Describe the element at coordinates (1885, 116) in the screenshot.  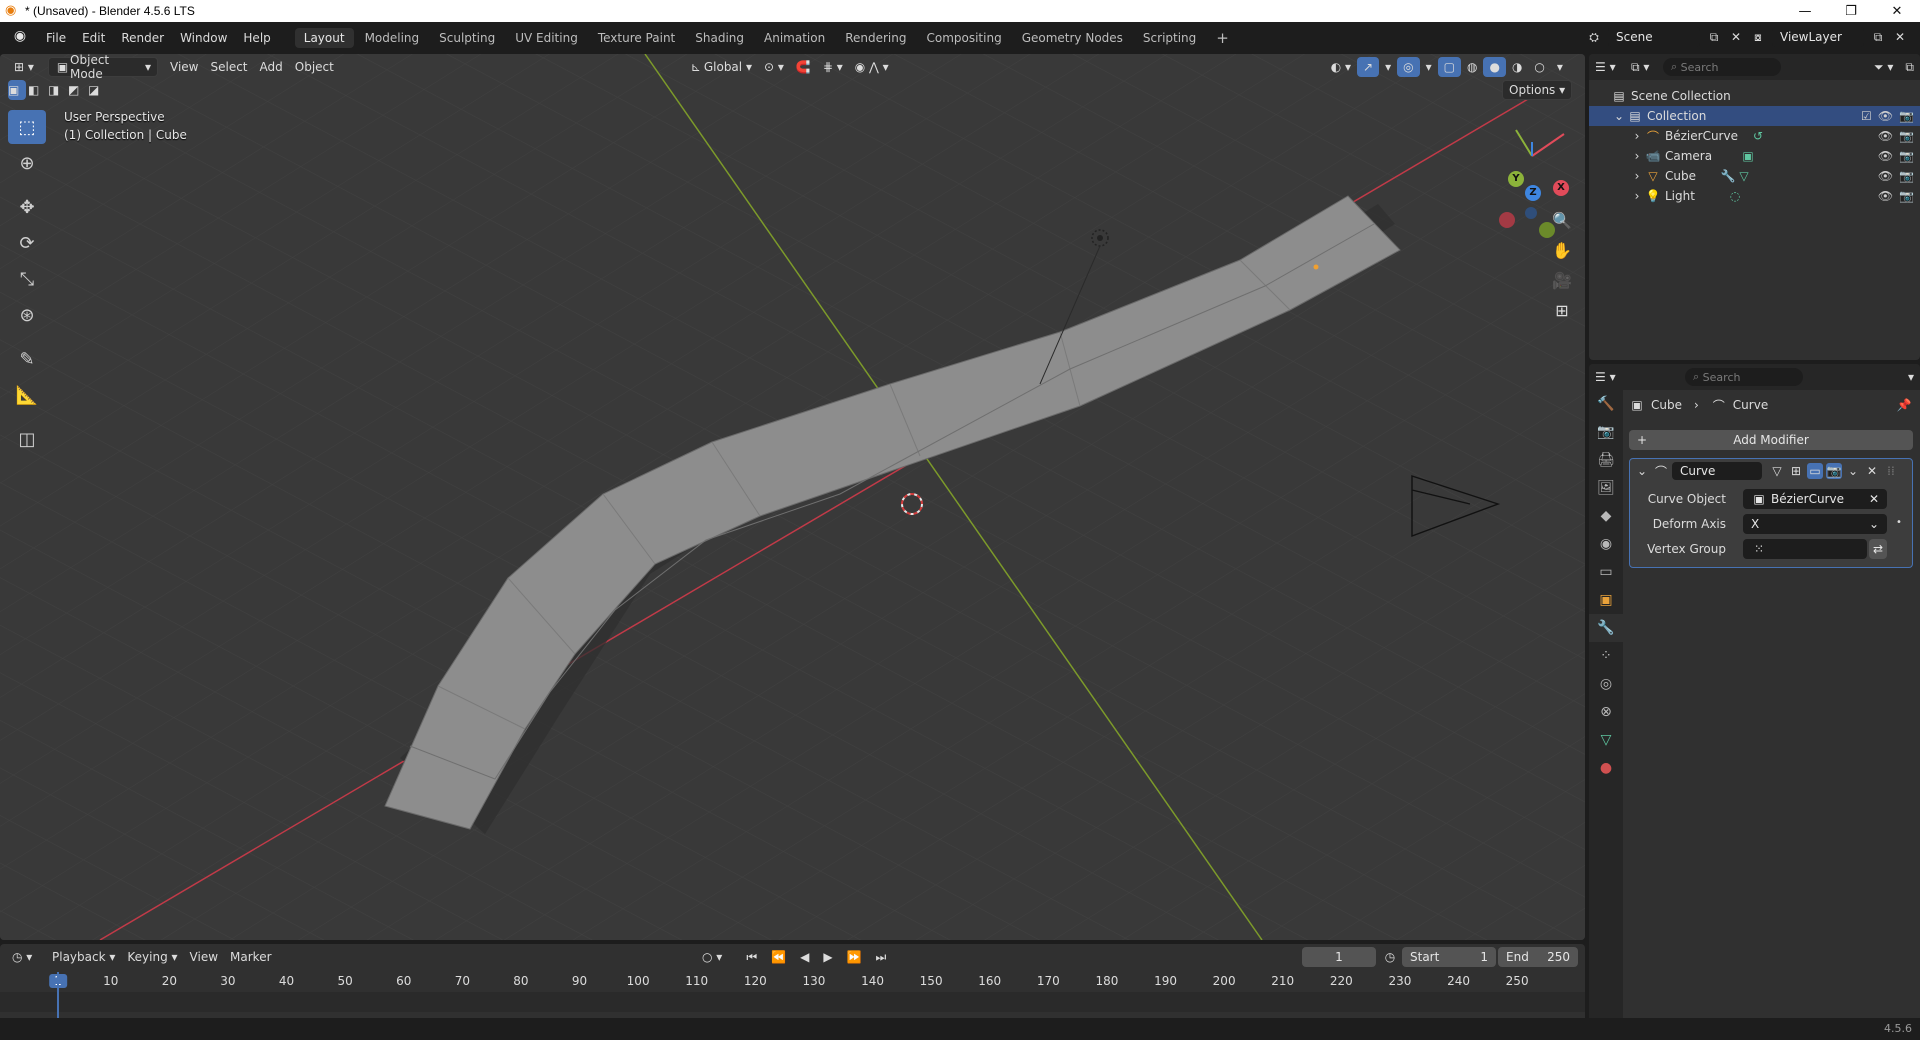
I see `collection-visibility-icon: 👁` at that location.